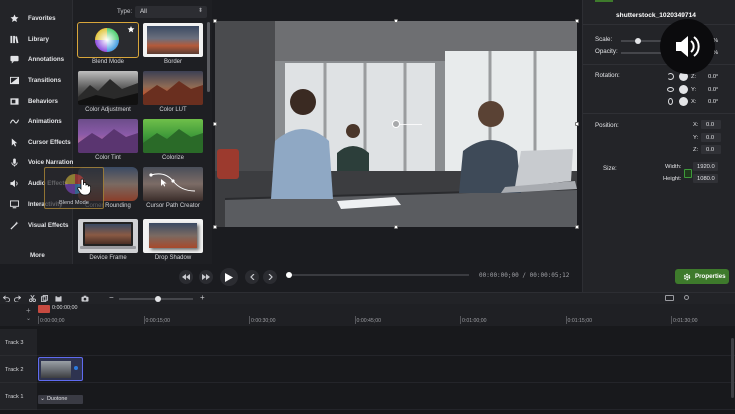 The height and width of the screenshot is (414, 735). I want to click on resize-handle-bl, so click(215, 227).